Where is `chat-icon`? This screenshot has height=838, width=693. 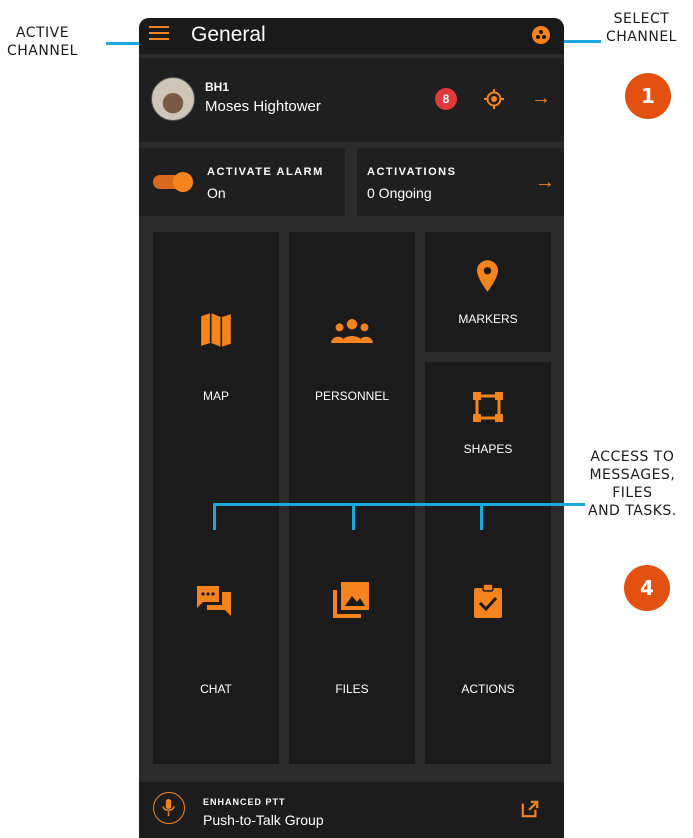 chat-icon is located at coordinates (214, 601).